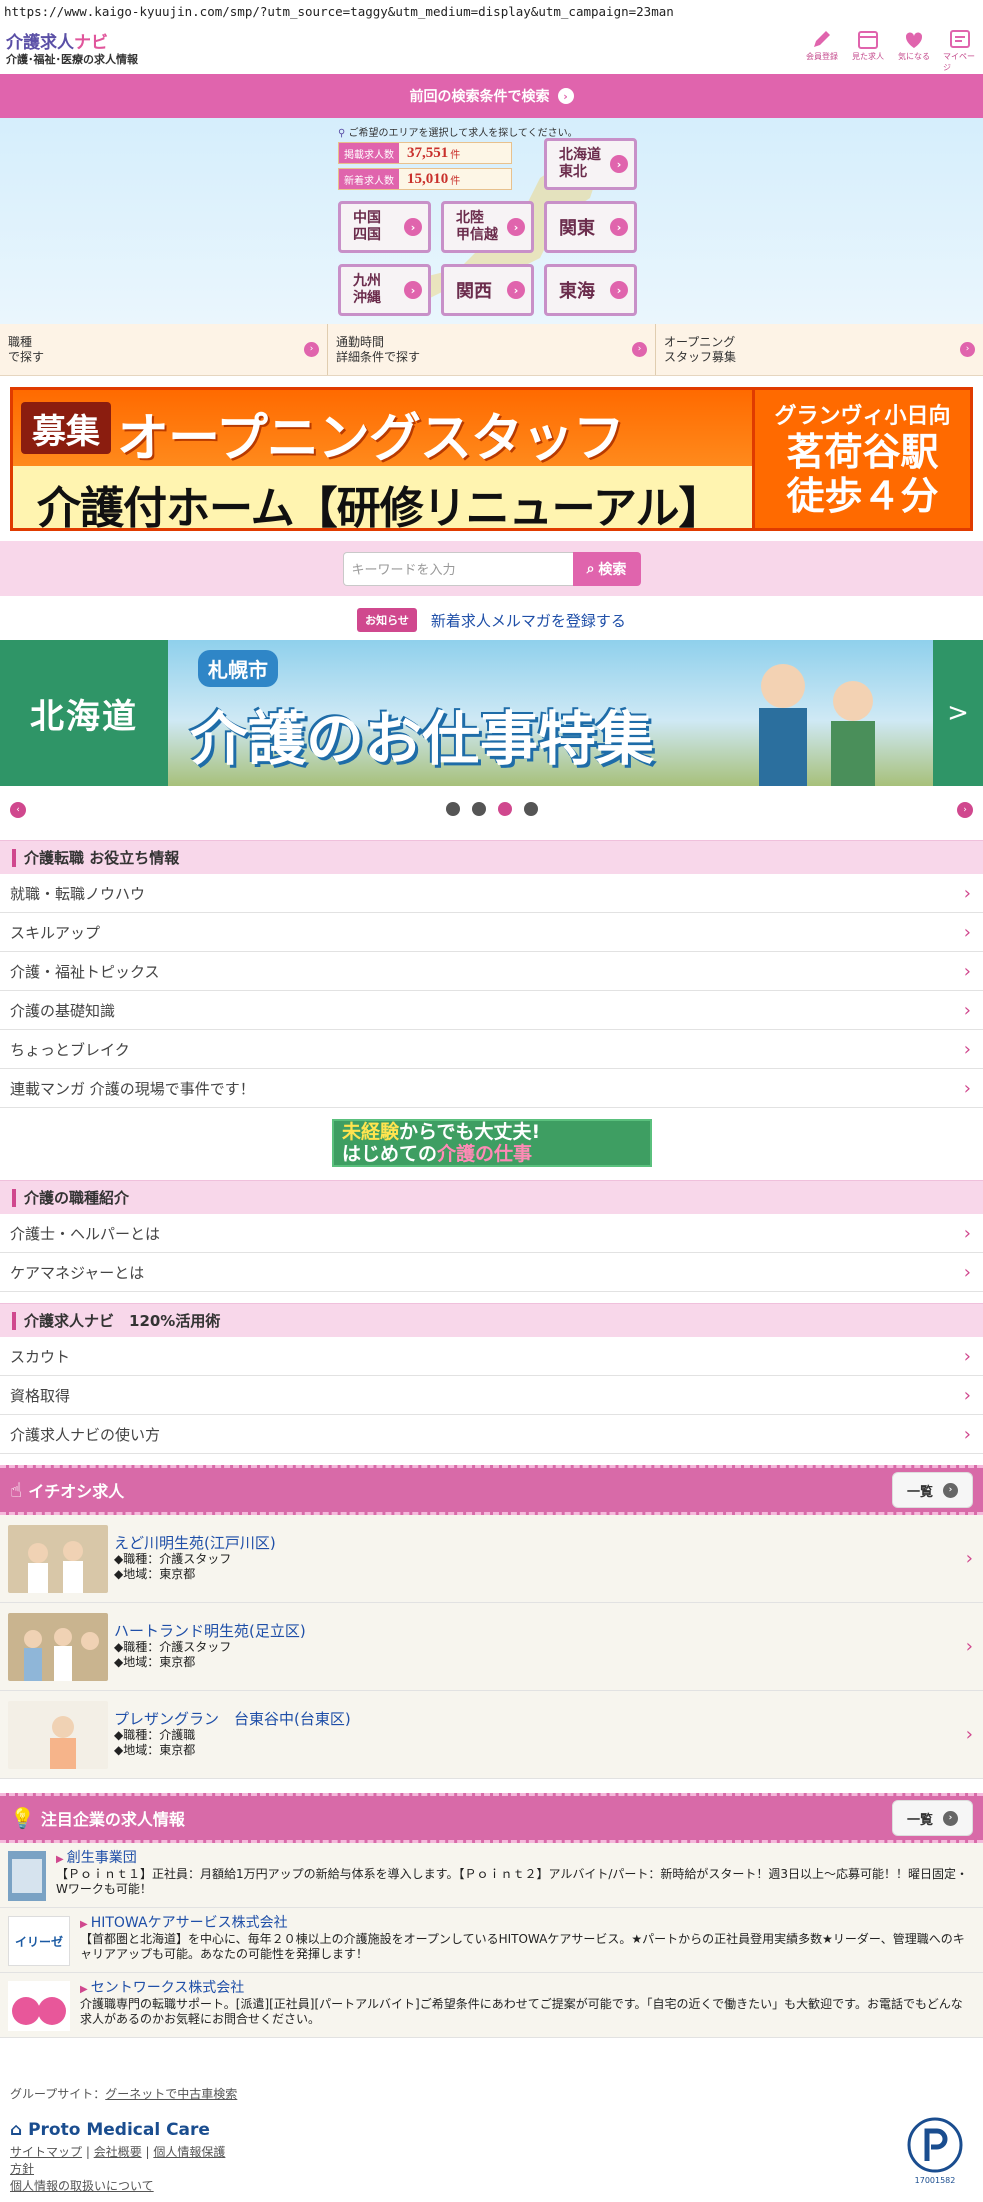  What do you see at coordinates (491, 1272) in the screenshot?
I see `list-item: ケアマネジャーとは ›` at bounding box center [491, 1272].